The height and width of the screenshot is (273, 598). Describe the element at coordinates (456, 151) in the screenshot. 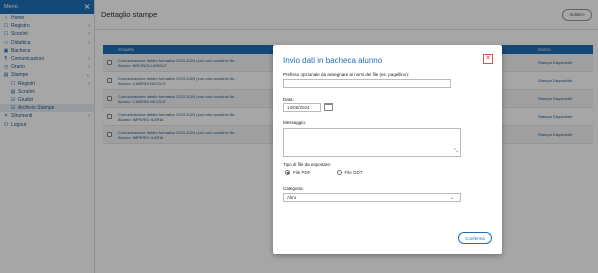

I see `resize-handle-icon: ⤡` at that location.